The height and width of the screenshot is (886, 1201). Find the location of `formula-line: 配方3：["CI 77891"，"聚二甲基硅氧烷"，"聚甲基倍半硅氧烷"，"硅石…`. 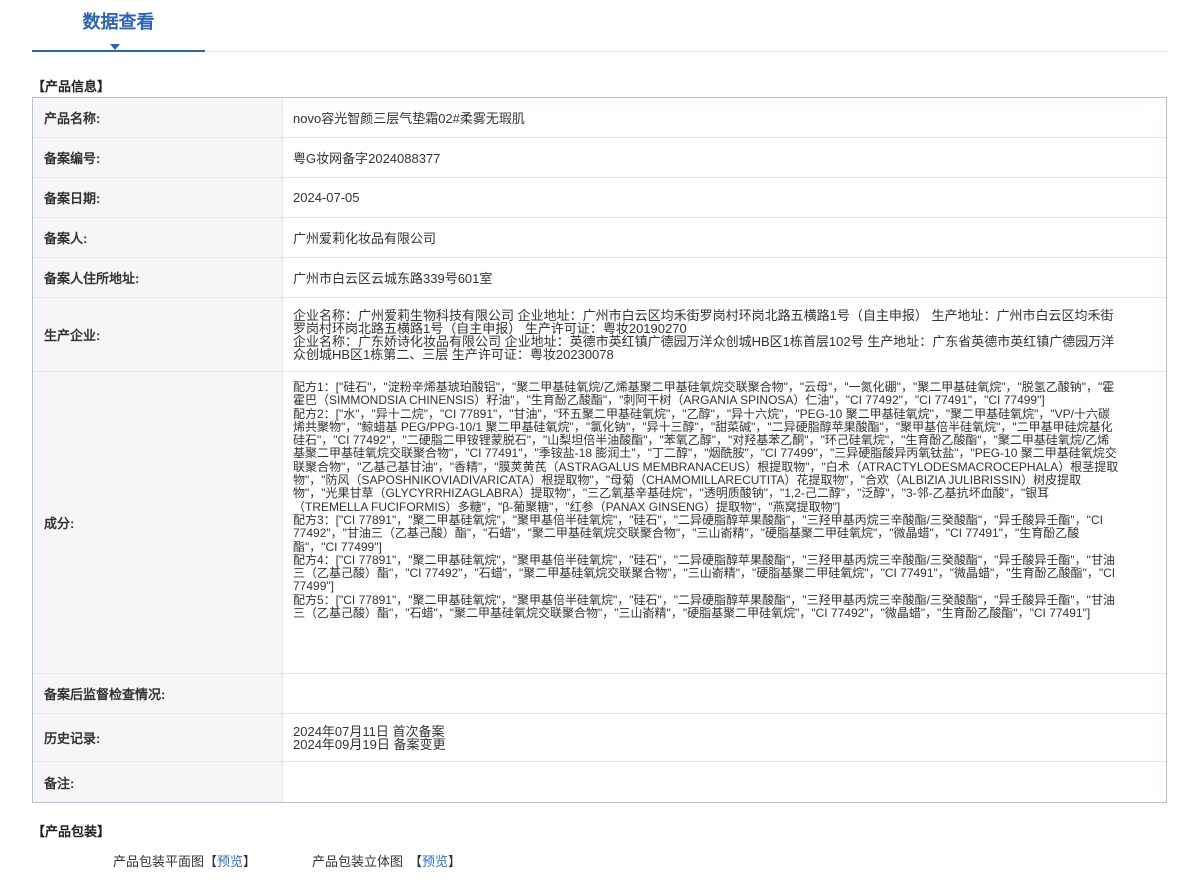

formula-line: 配方3：["CI 77891"，"聚二甲基硅氧烷"，"聚甲基倍半硅氧烷"，"硅石… is located at coordinates (698, 533).